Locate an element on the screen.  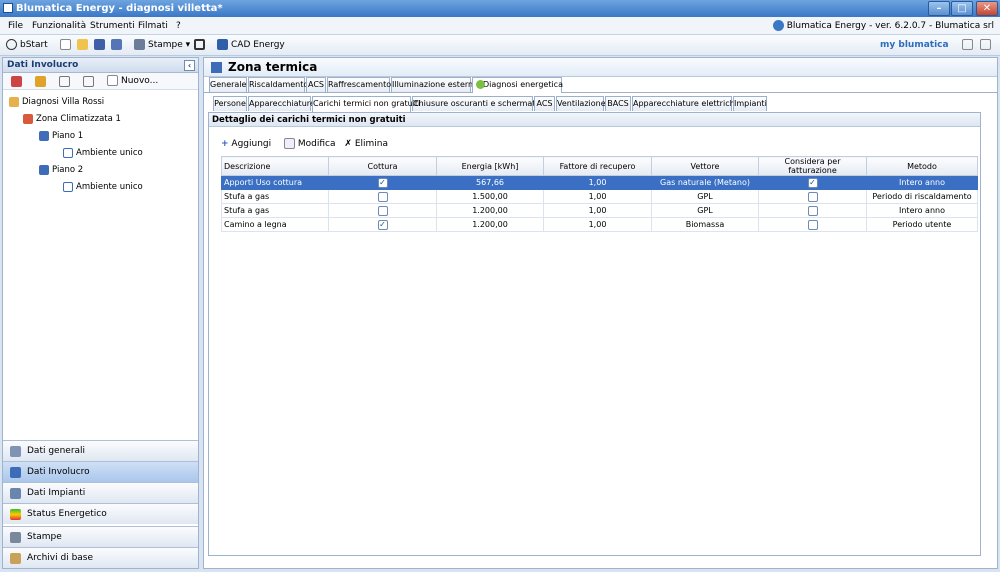
new-file-button is located at coordinates (65, 45).